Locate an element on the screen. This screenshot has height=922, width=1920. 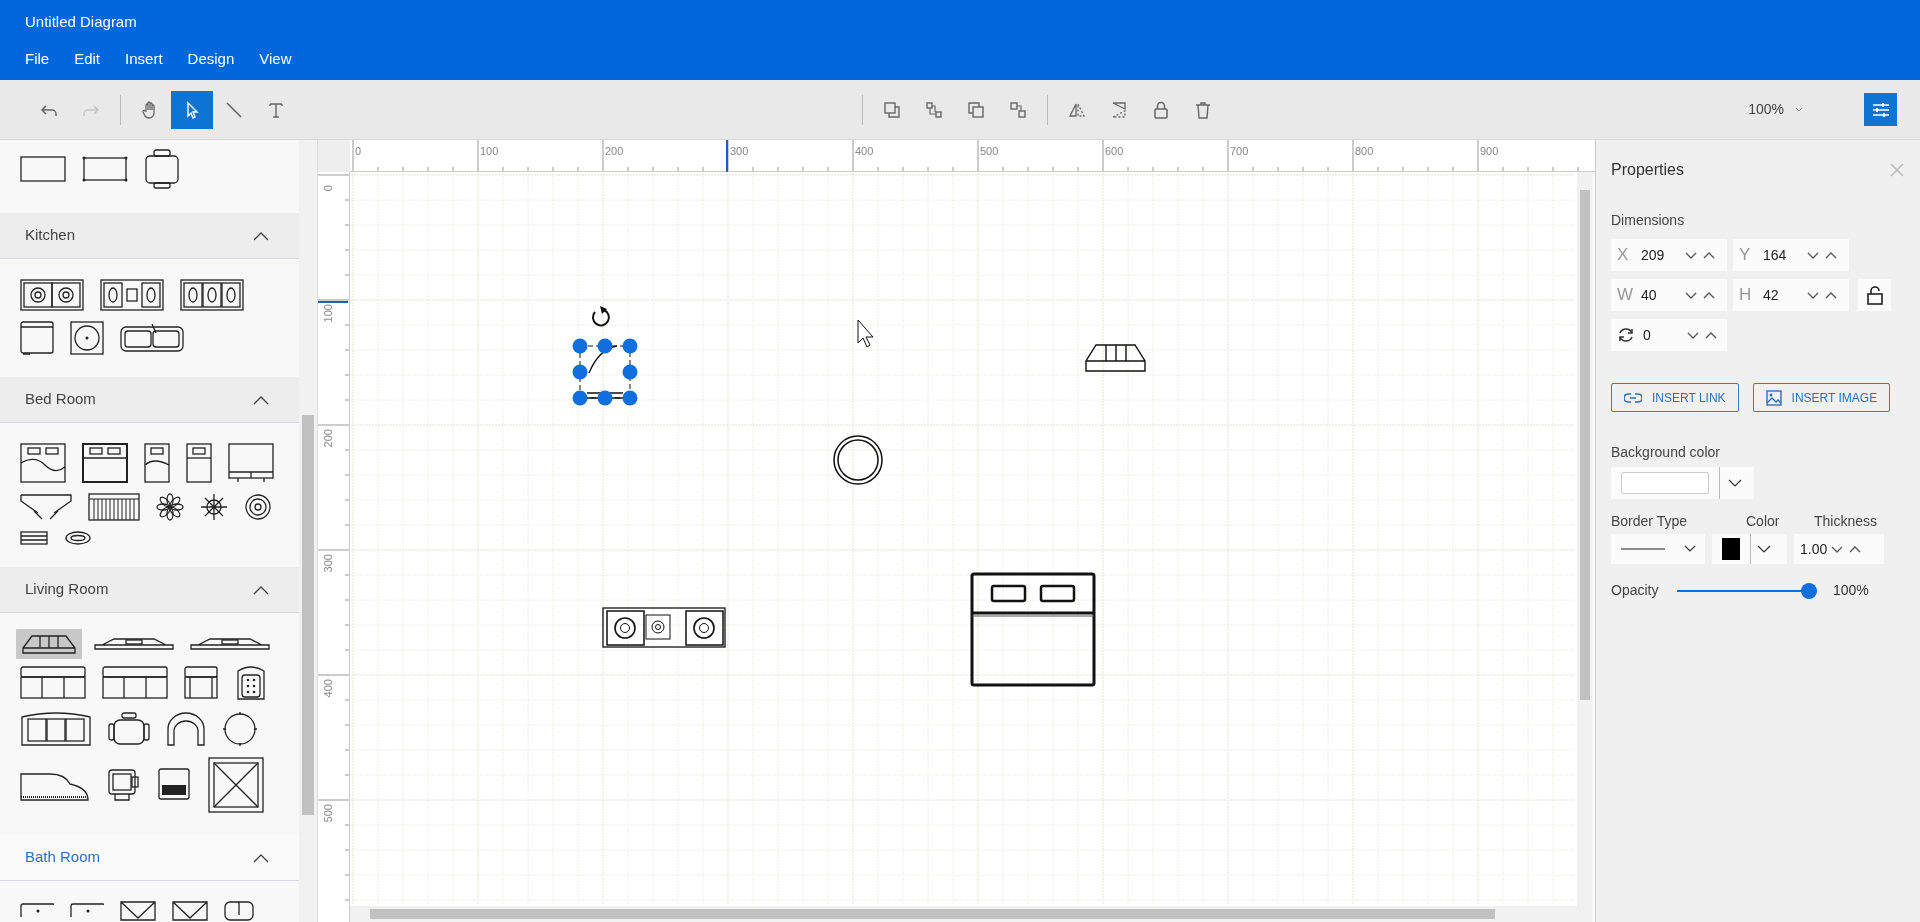
number-field: 0 is located at coordinates (1669, 335).